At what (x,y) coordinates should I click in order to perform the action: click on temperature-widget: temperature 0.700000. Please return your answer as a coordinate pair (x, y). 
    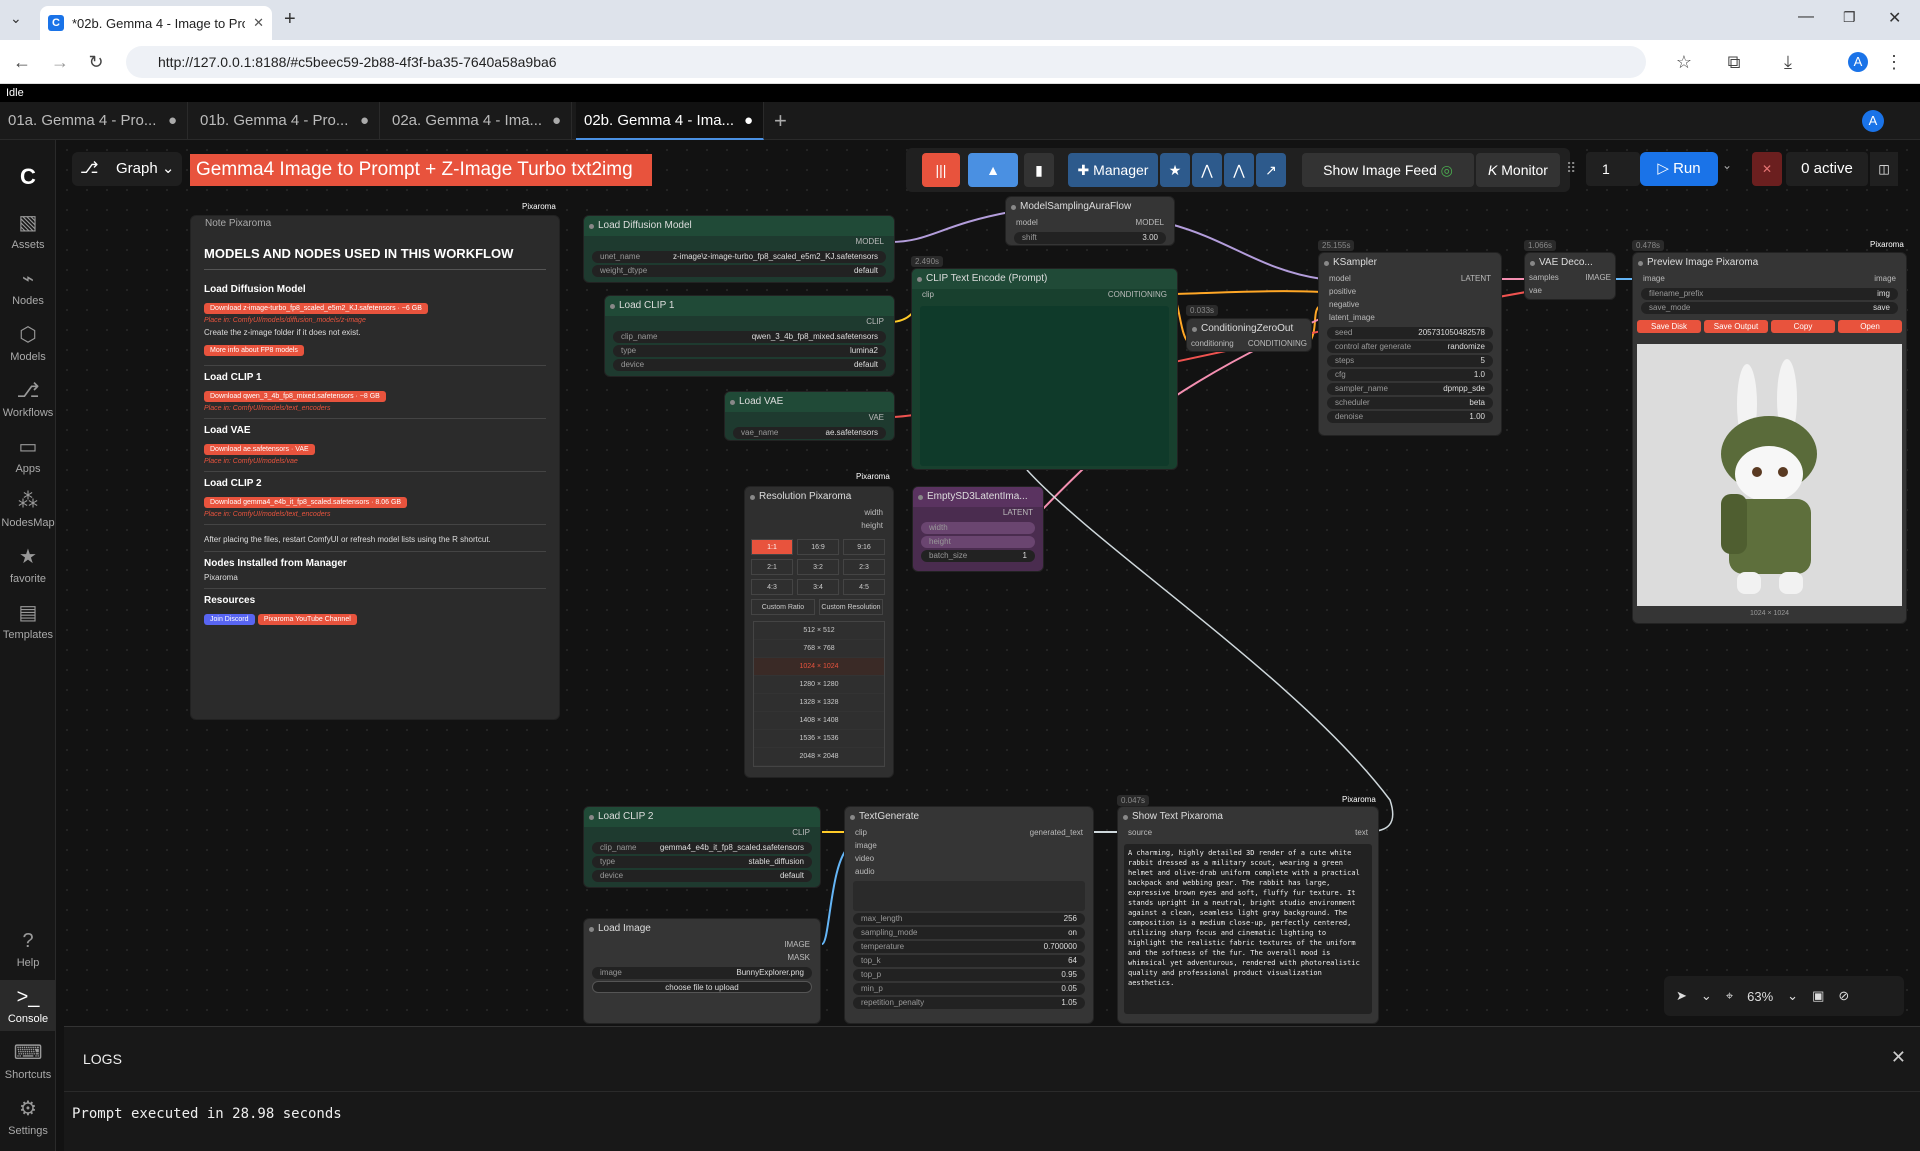
    Looking at the image, I should click on (969, 947).